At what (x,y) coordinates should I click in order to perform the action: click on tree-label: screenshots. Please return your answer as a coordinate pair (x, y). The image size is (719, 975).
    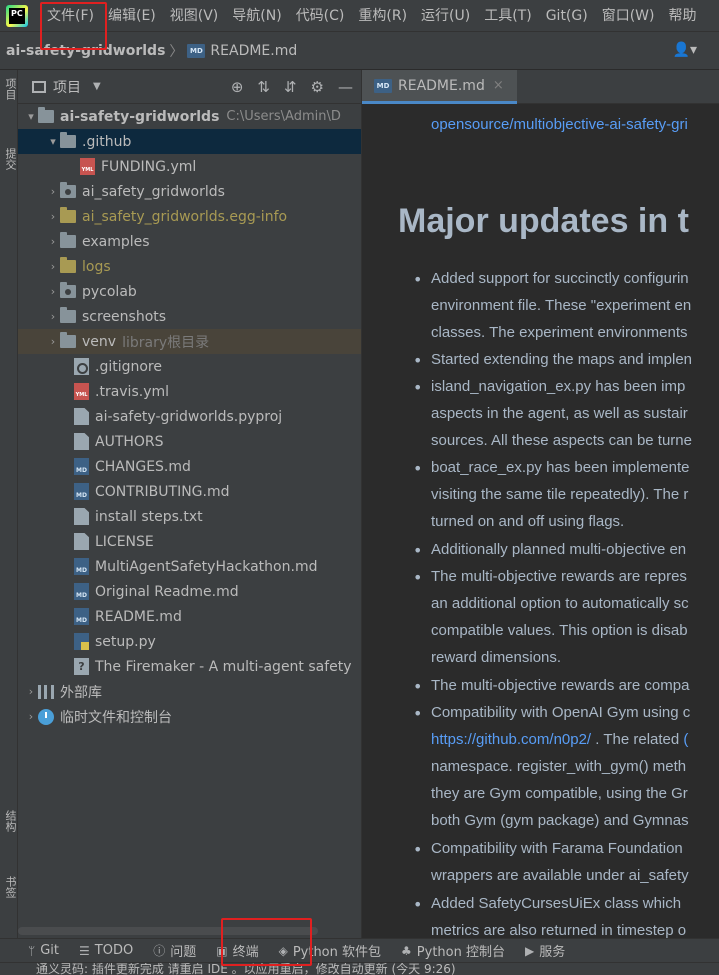
    Looking at the image, I should click on (124, 316).